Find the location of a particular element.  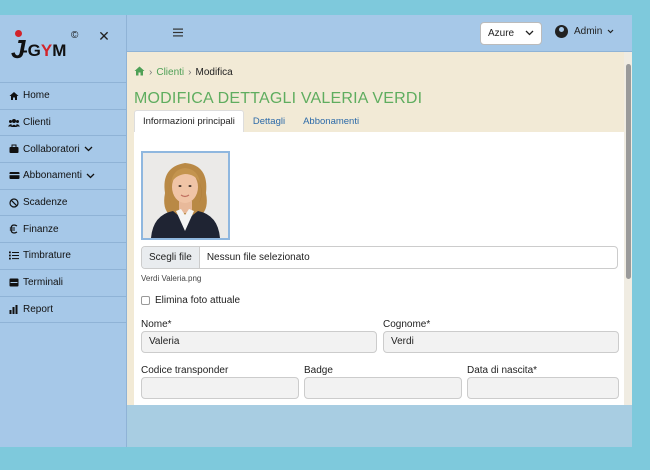

chart-icon is located at coordinates (14, 309).